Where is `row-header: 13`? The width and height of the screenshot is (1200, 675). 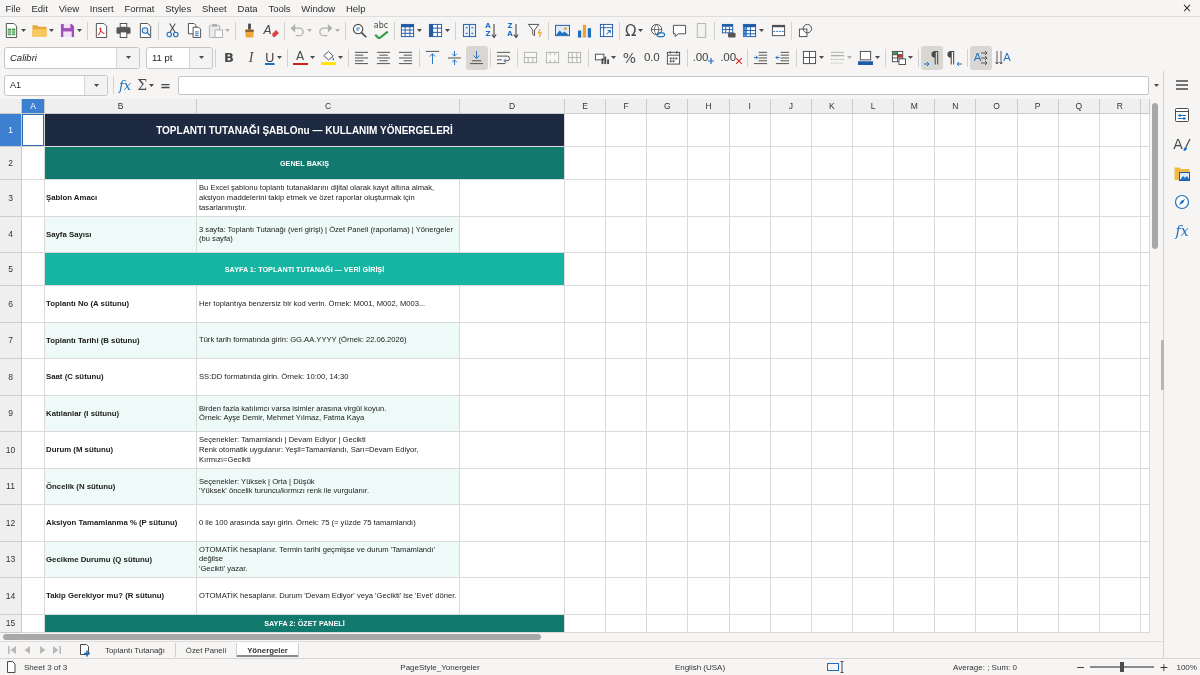
row-header: 13 is located at coordinates (11, 559).